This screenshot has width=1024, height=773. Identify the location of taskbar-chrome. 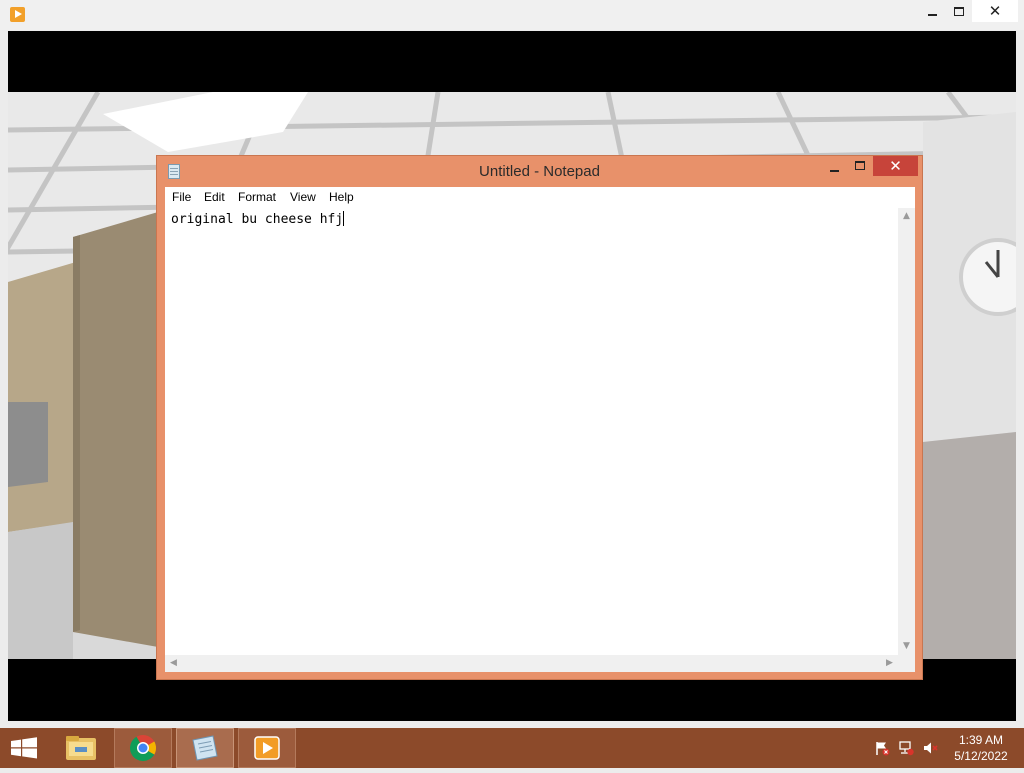
(143, 748).